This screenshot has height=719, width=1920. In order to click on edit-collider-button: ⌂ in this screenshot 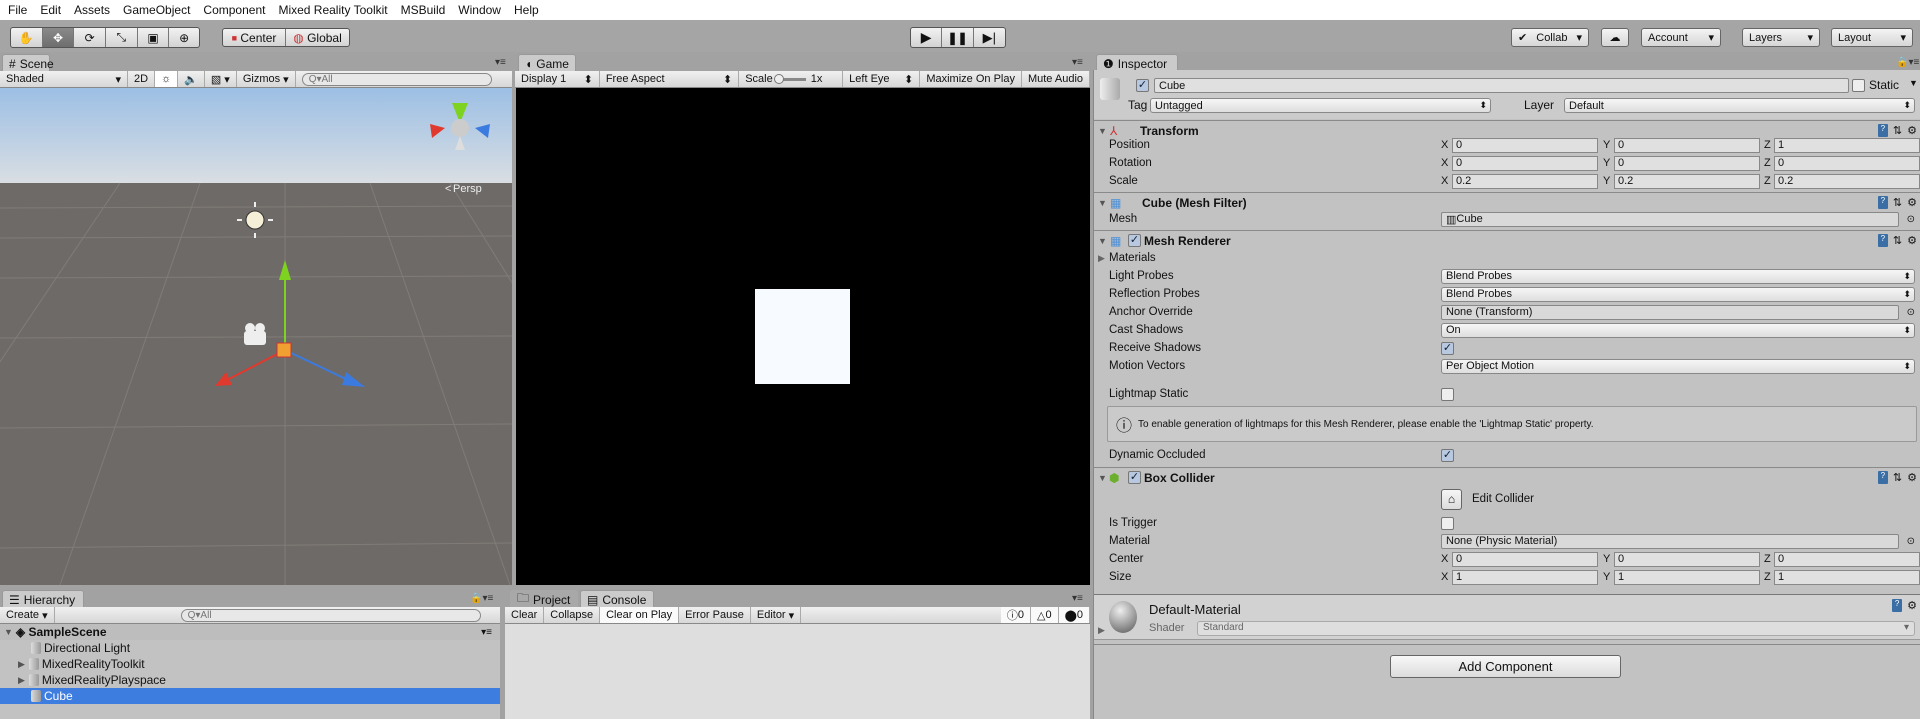, I will do `click(1451, 499)`.